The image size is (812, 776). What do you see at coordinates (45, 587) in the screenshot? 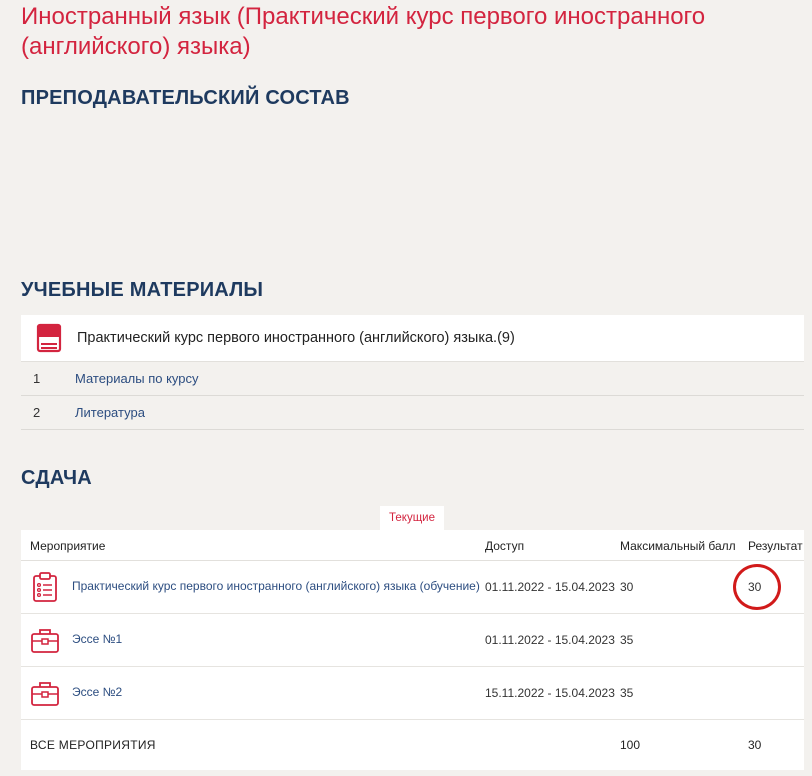
I see `clipboard-list-icon` at bounding box center [45, 587].